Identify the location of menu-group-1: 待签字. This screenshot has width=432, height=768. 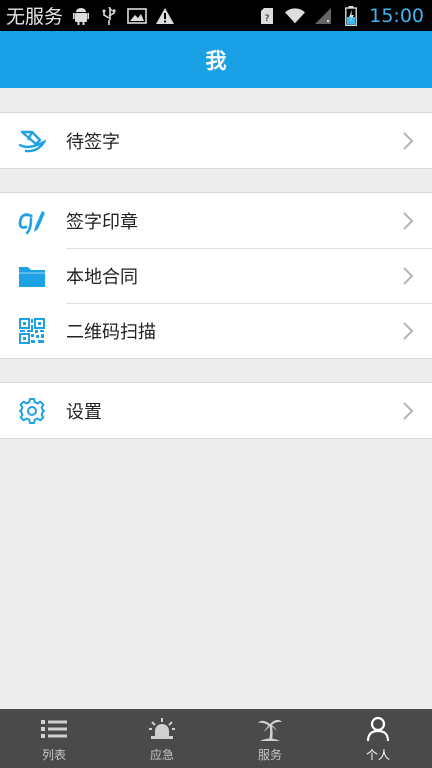
(216, 140).